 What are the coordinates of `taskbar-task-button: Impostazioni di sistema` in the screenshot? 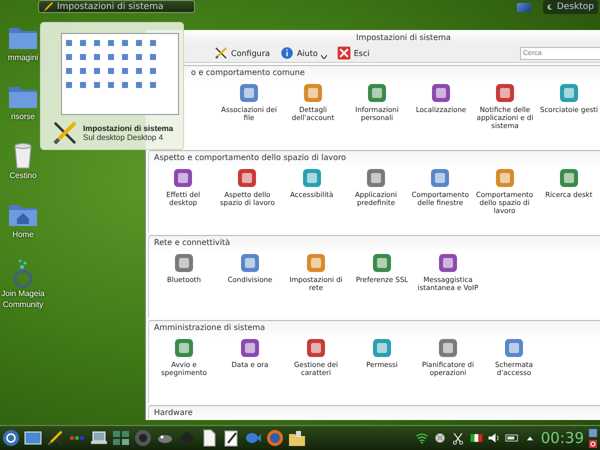 It's located at (116, 6).